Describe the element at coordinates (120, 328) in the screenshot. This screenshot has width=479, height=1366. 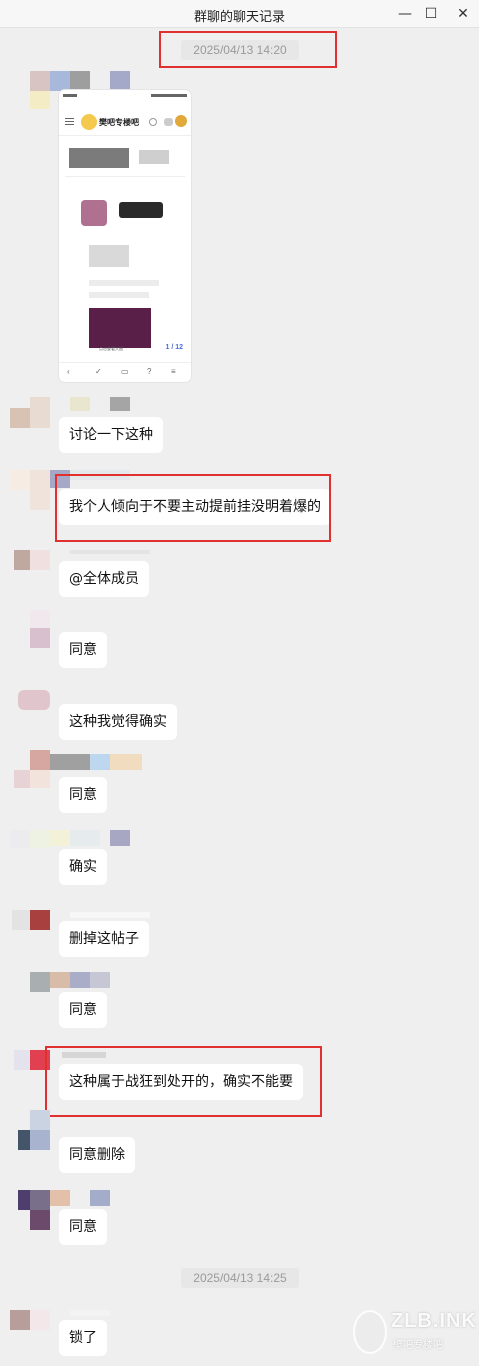
I see `post-image` at that location.